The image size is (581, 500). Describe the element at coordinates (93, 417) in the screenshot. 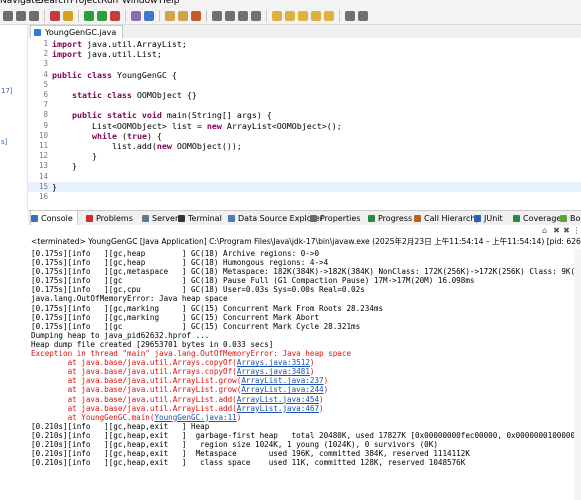

I see `trace-text: at YoungGenGC.main(` at that location.